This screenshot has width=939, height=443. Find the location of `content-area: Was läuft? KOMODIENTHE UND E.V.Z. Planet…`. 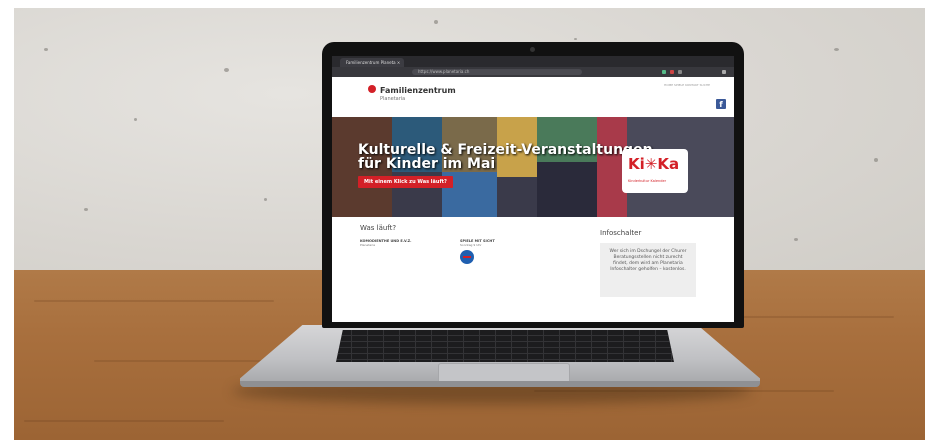

content-area: Was läuft? KOMODIENTHE UND E.V.Z. Planet… is located at coordinates (533, 269).